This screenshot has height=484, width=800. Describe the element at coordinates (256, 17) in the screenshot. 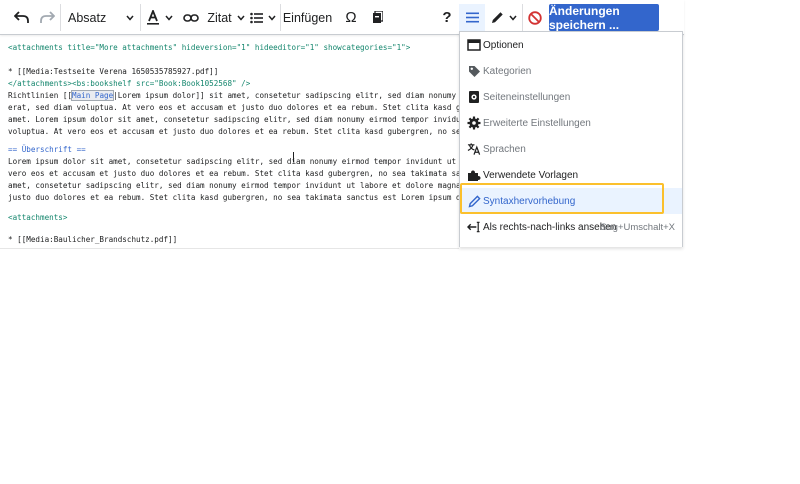

I see `bullet-list-icon` at that location.